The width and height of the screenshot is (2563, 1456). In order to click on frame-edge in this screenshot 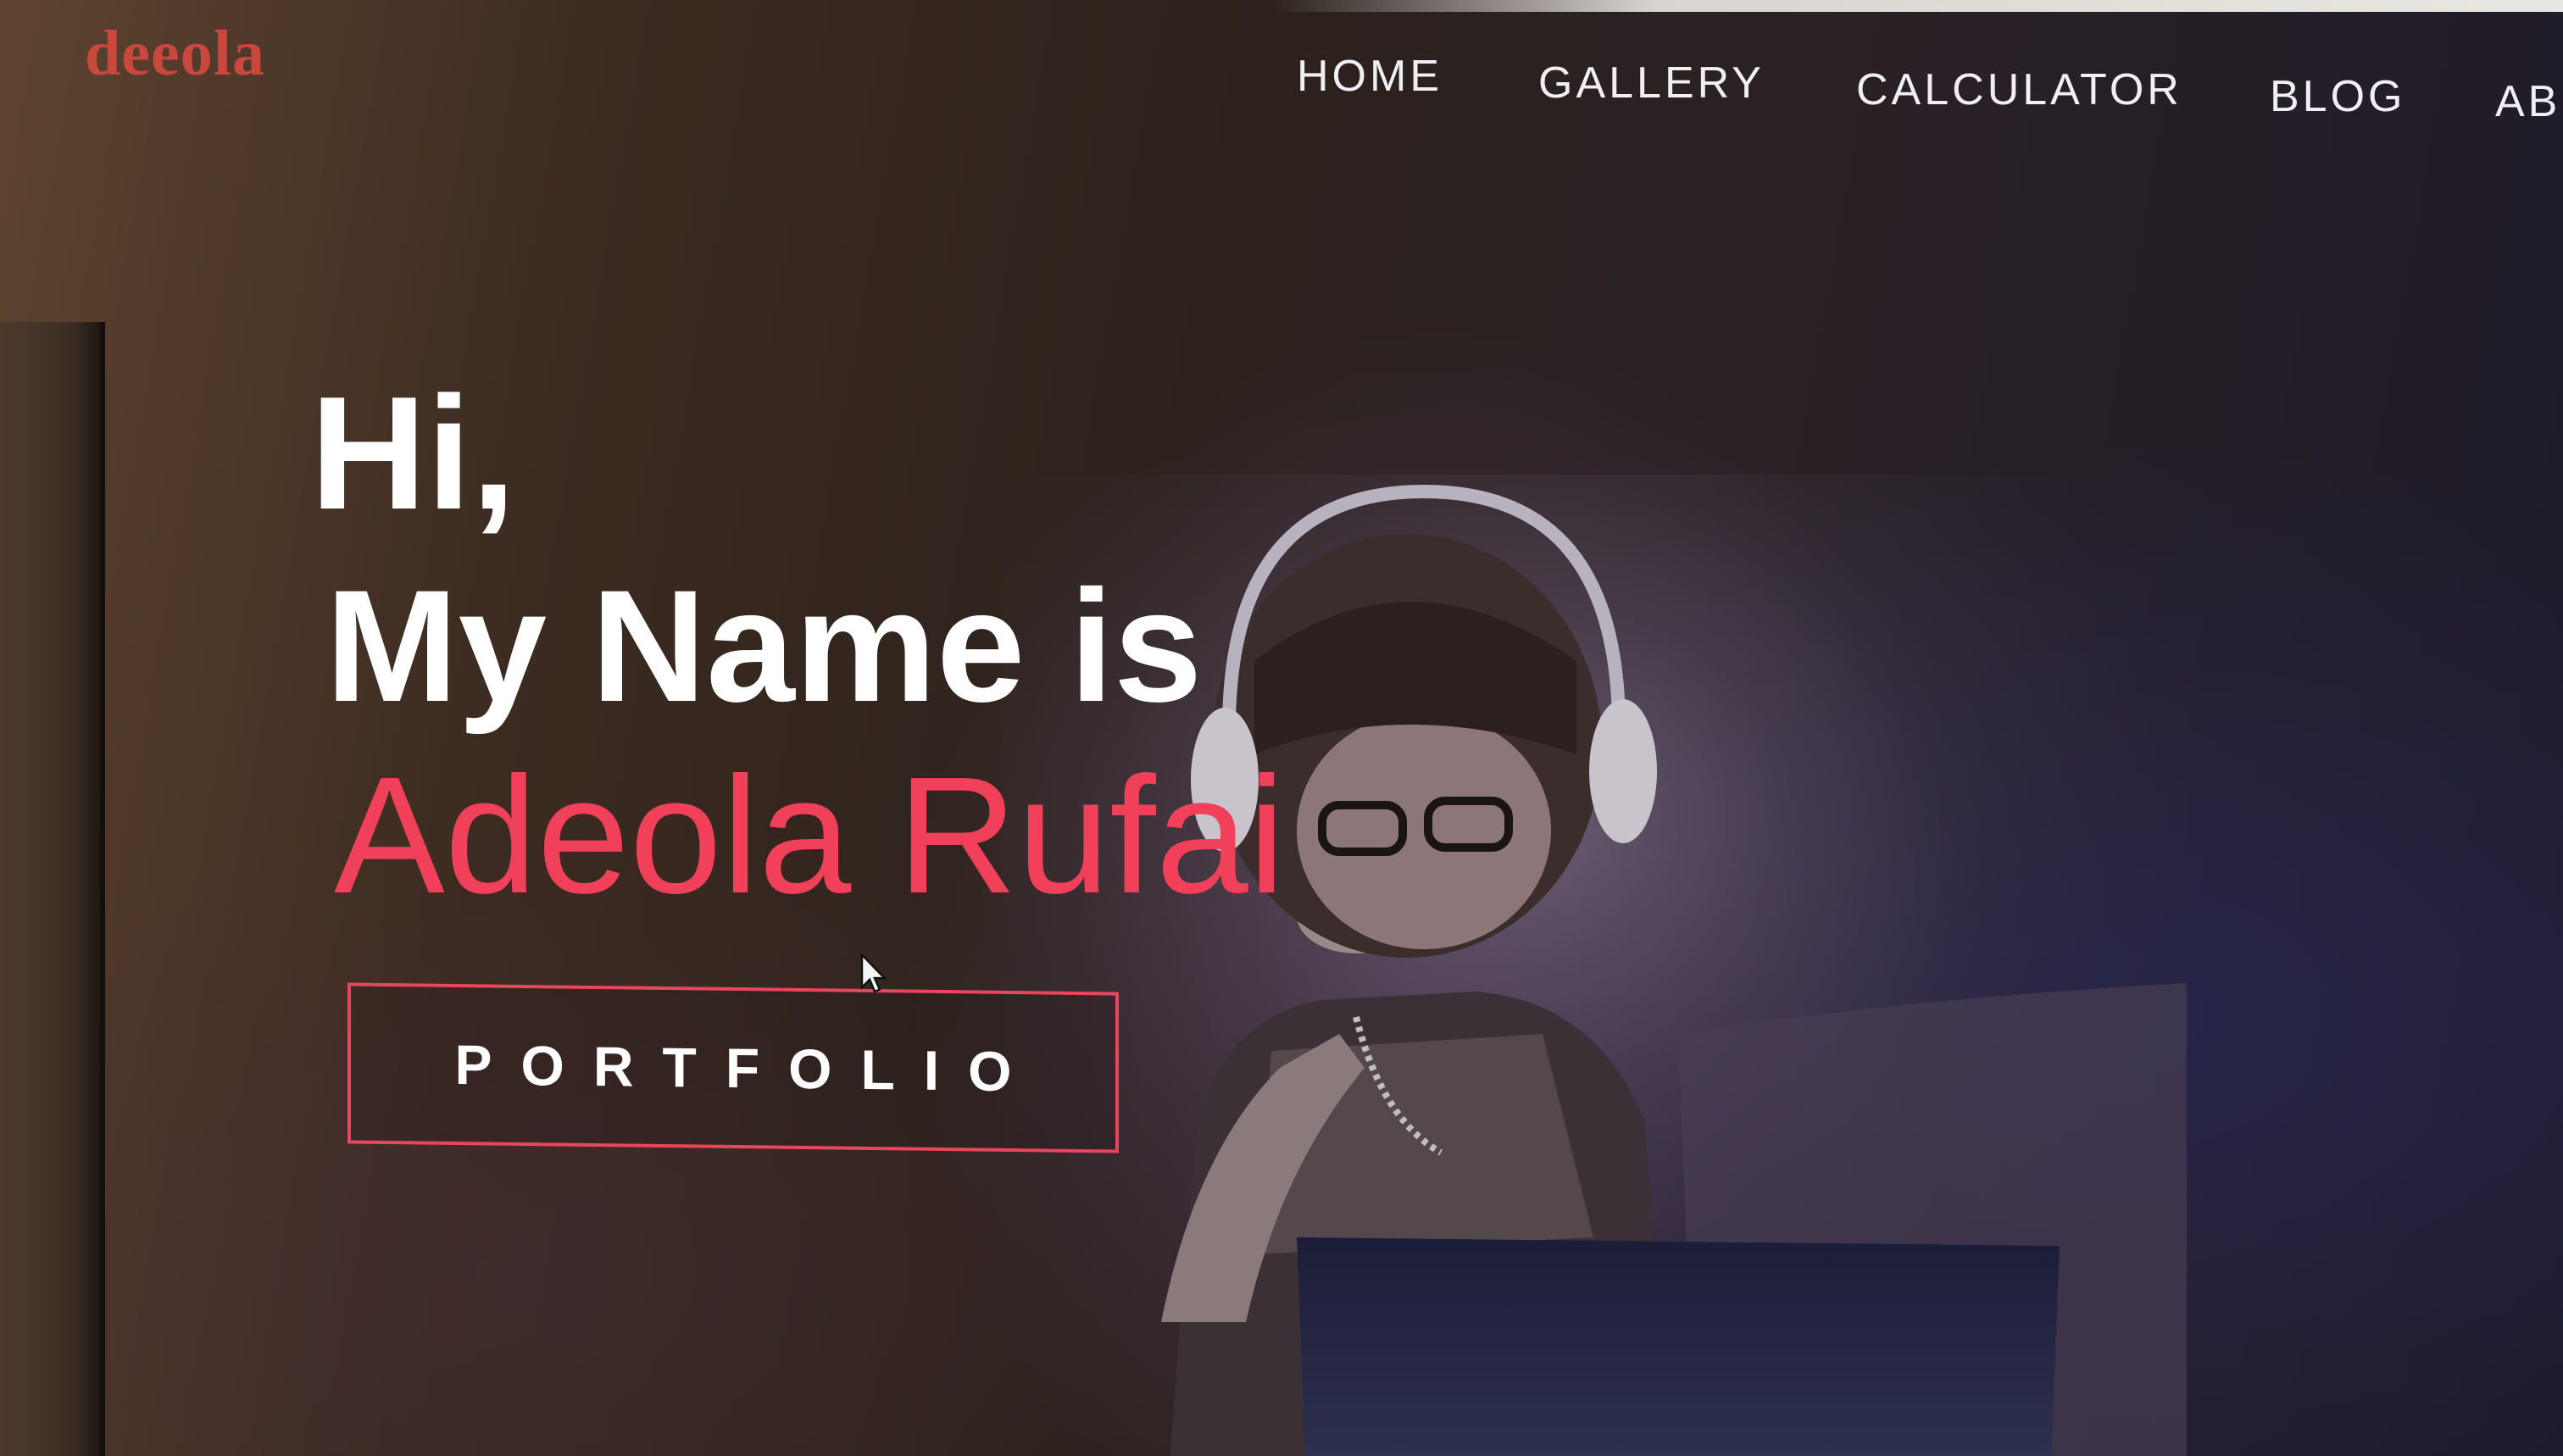, I will do `click(1917, 6)`.